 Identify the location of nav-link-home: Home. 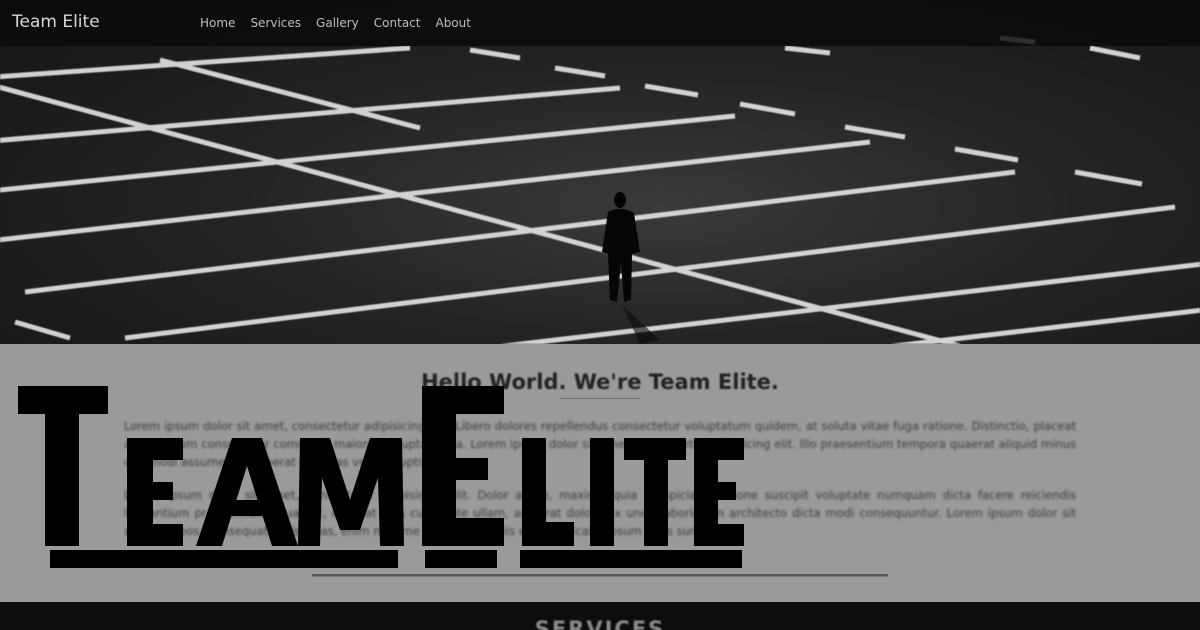
(217, 23).